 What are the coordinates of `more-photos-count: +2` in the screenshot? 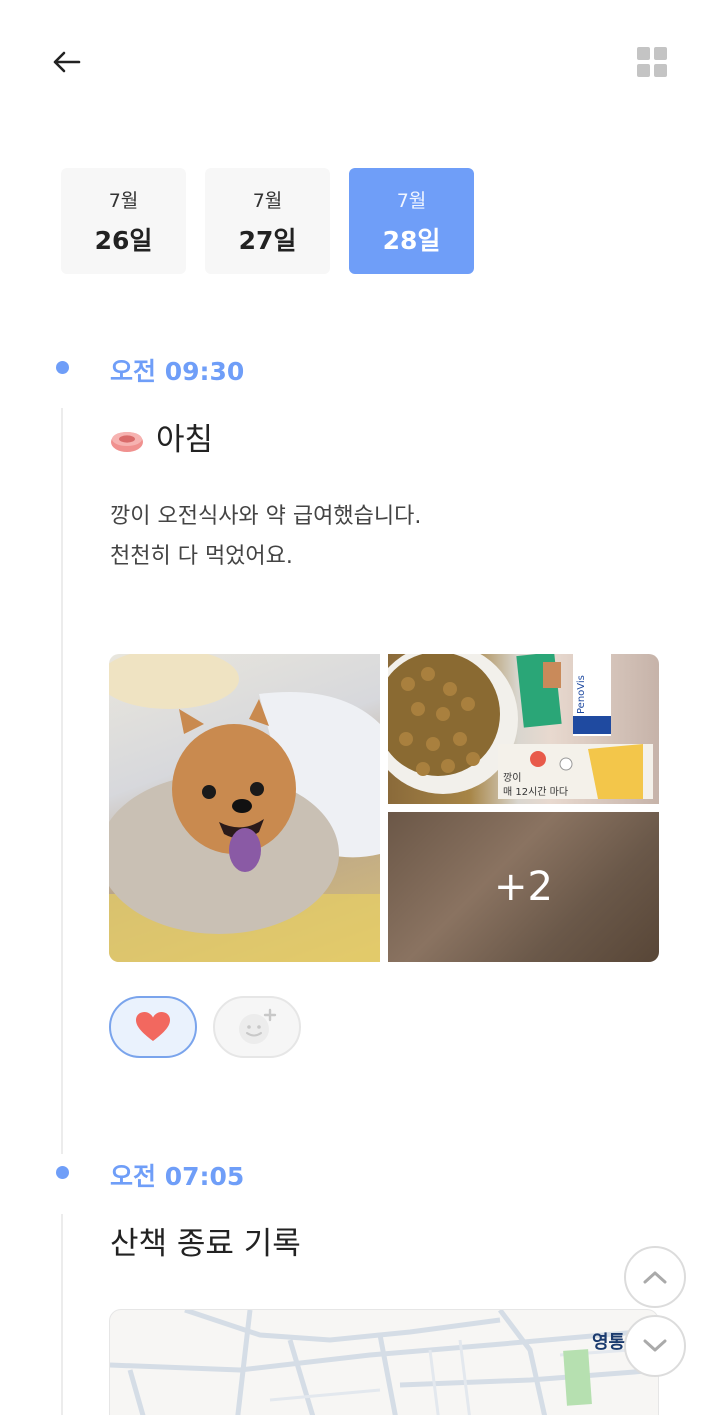 It's located at (523, 887).